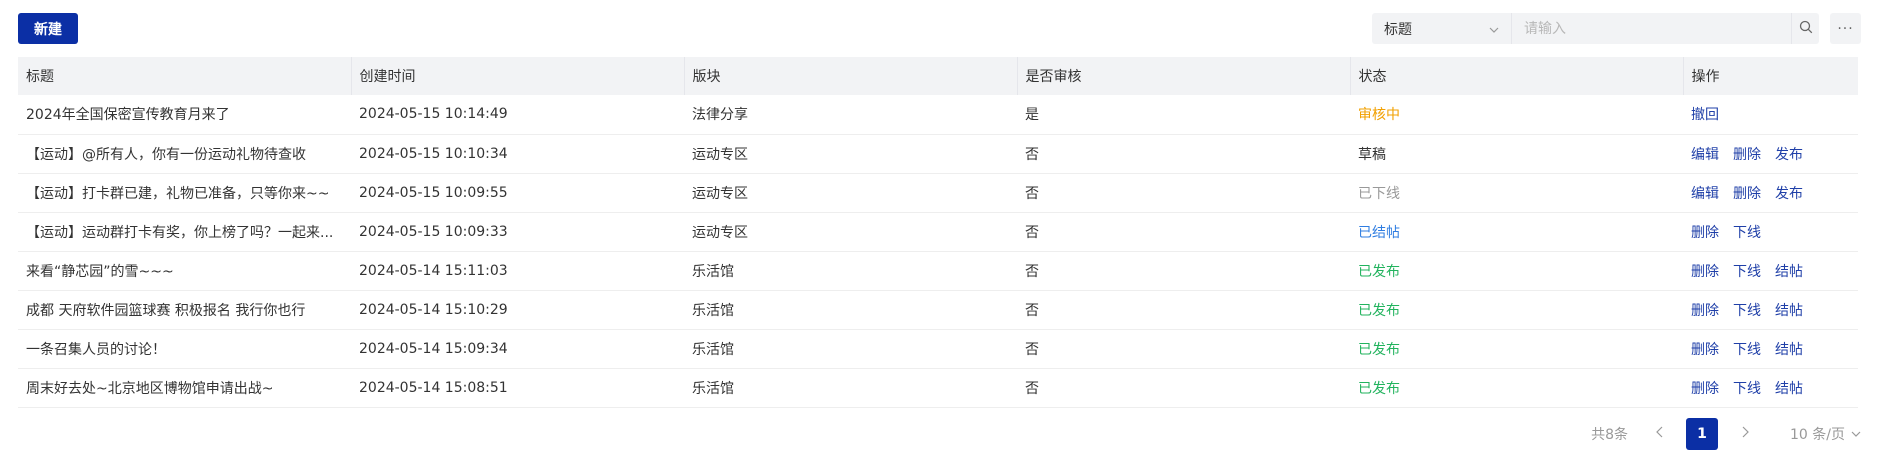  What do you see at coordinates (517, 193) in the screenshot?
I see `cell-created-time: 2024-05-15 10:09:55` at bounding box center [517, 193].